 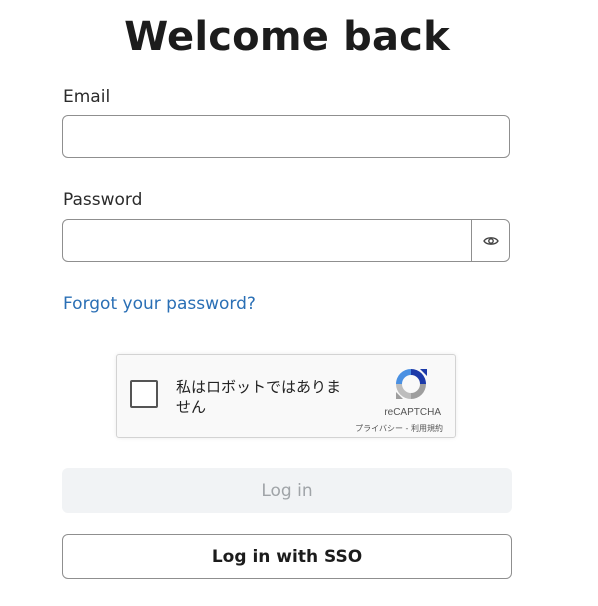 I want to click on show-password-button, so click(x=490, y=240).